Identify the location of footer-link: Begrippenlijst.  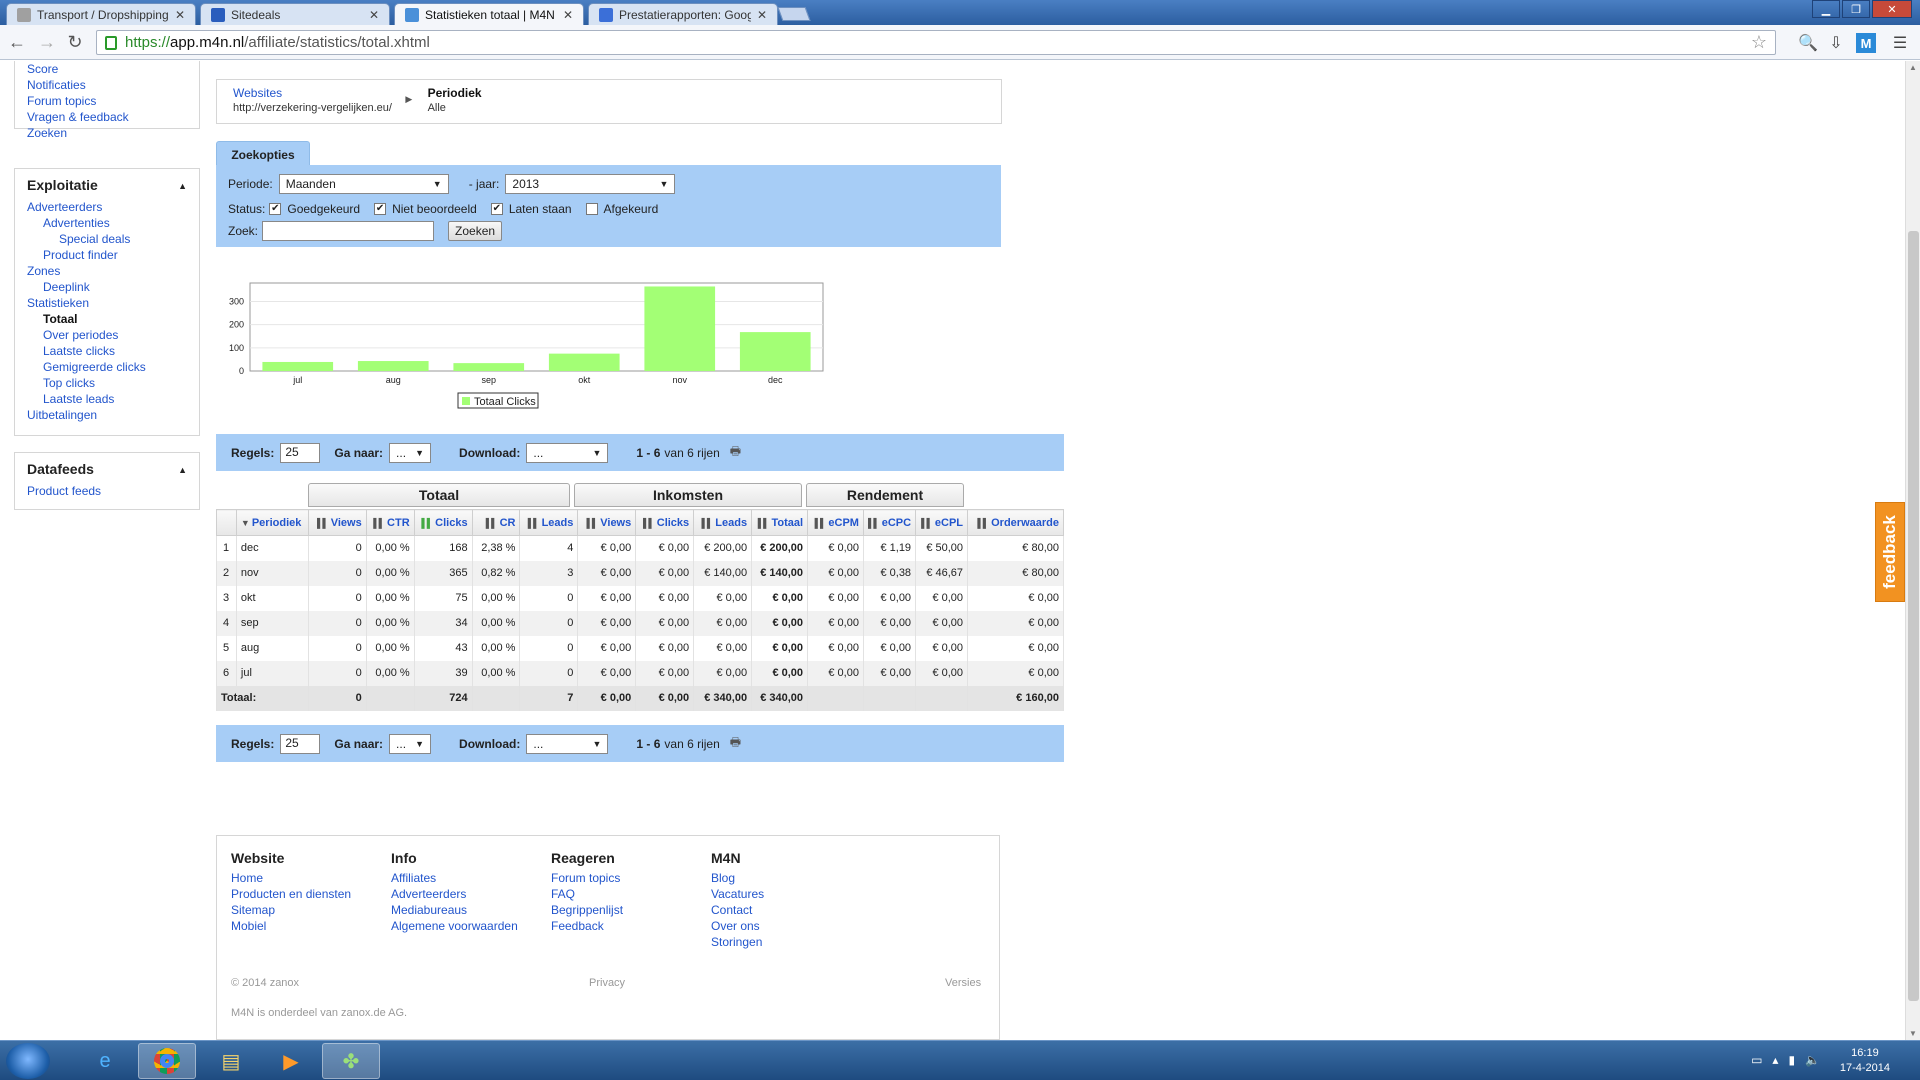
(587, 910).